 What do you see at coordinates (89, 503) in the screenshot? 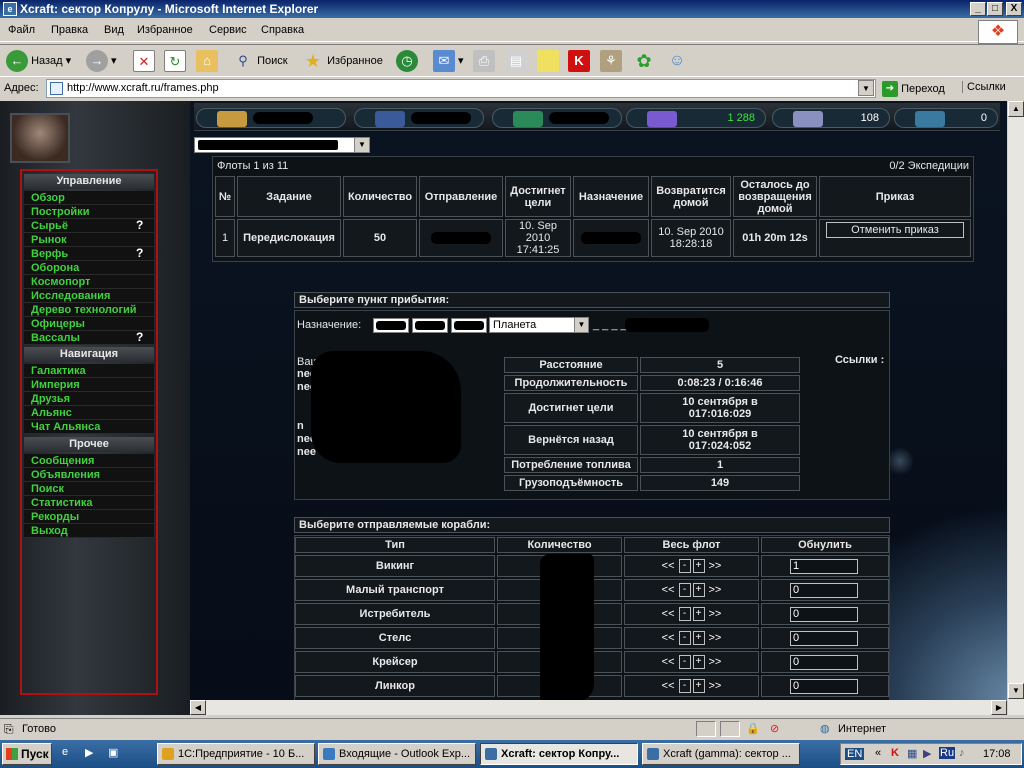
I see `sidebar-item-other-3: Статистика` at bounding box center [89, 503].